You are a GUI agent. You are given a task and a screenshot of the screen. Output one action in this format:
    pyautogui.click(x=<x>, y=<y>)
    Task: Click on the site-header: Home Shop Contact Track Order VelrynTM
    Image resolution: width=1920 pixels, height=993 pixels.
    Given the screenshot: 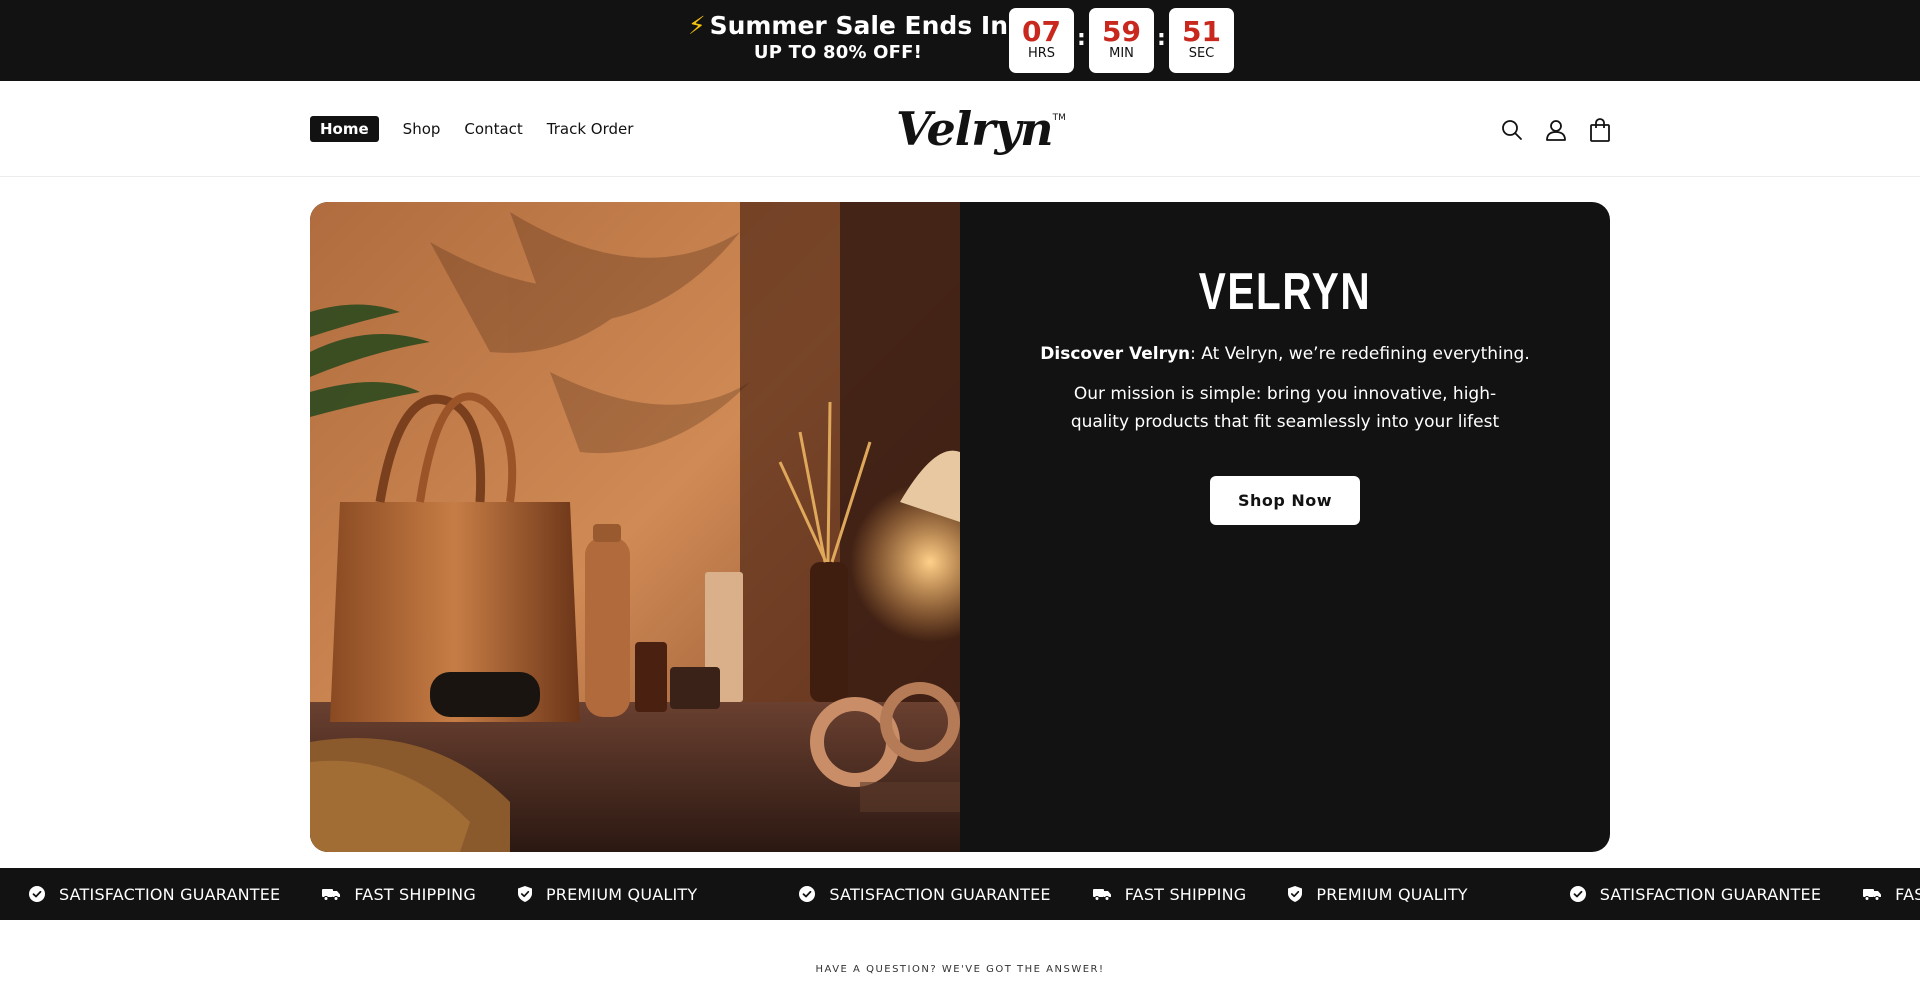 What is the action you would take?
    pyautogui.click(x=960, y=129)
    